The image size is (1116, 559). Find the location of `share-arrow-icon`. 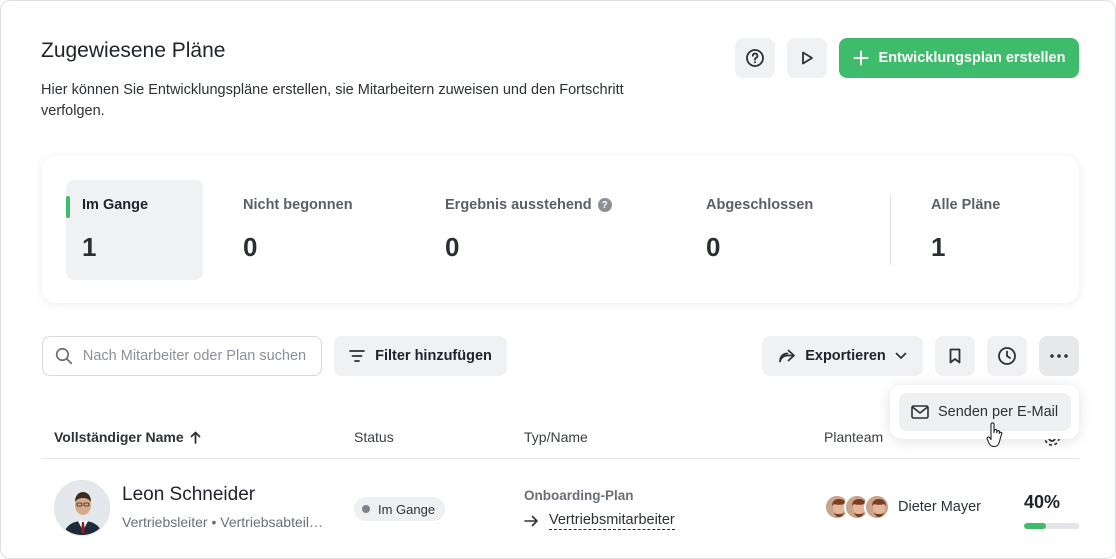

share-arrow-icon is located at coordinates (787, 356).